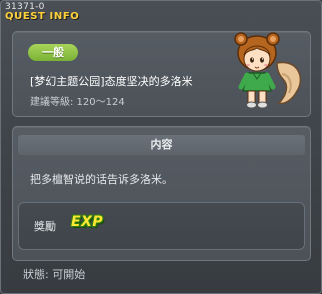  Describe the element at coordinates (111, 81) in the screenshot. I see `quest-name: [梦幻主题公园]态度坚决的多洛米` at that location.